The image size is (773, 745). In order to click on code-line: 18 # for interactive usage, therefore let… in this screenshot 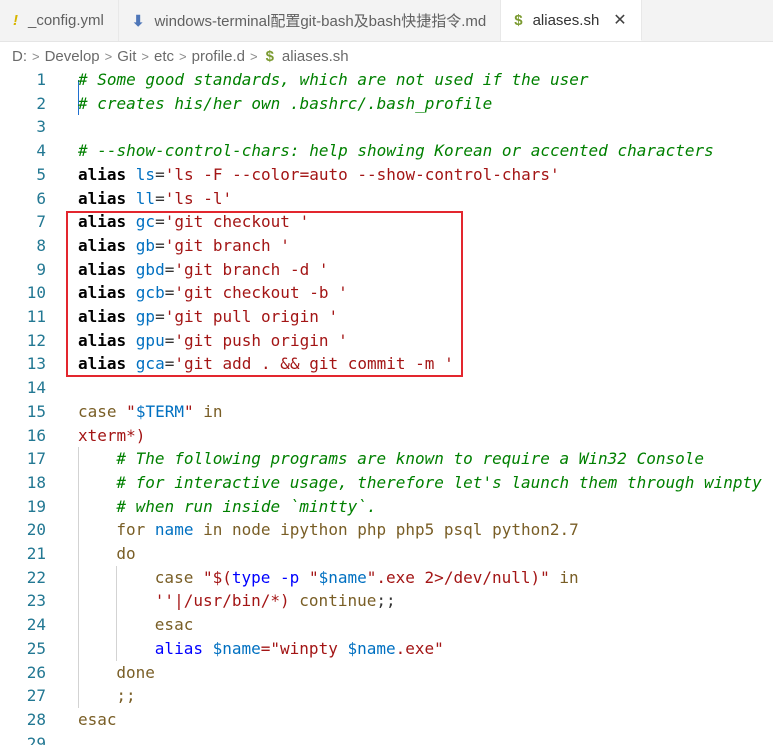, I will do `click(386, 482)`.